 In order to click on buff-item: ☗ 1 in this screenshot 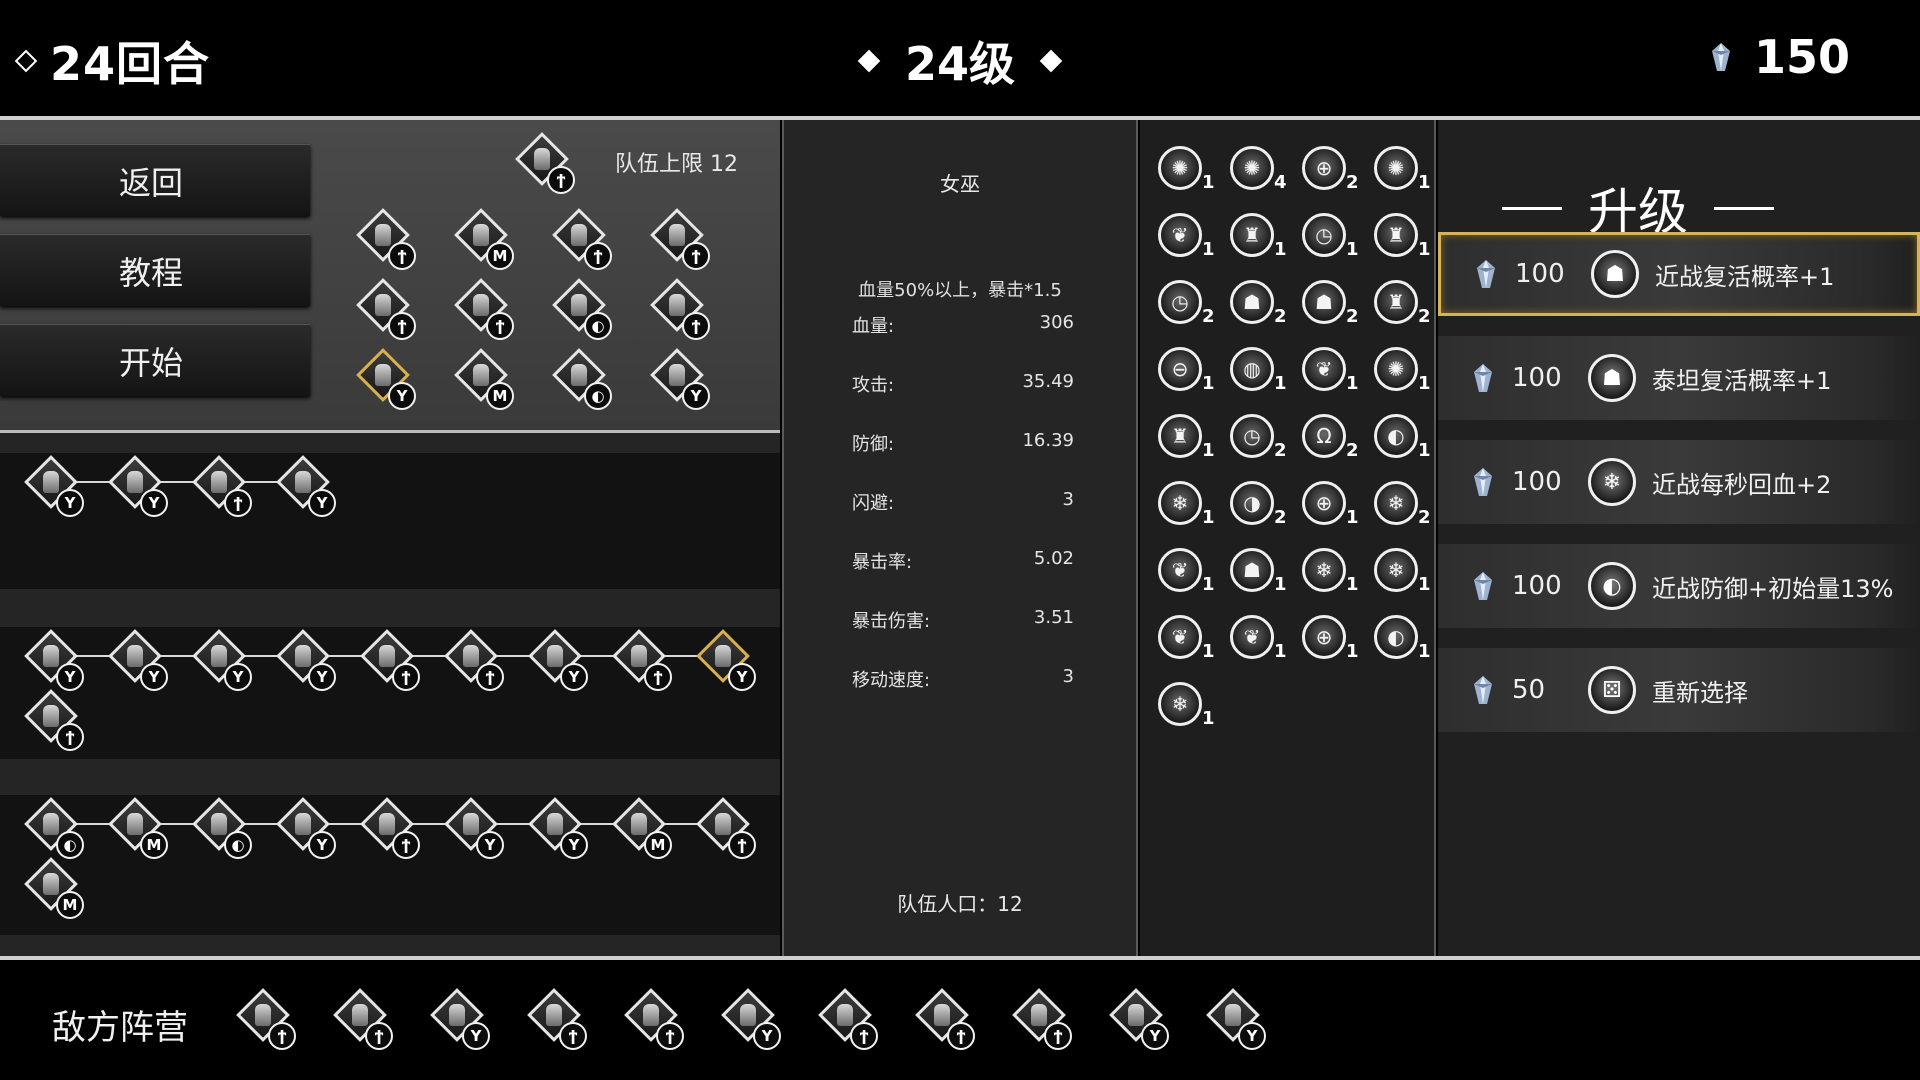, I will do `click(1260, 575)`.